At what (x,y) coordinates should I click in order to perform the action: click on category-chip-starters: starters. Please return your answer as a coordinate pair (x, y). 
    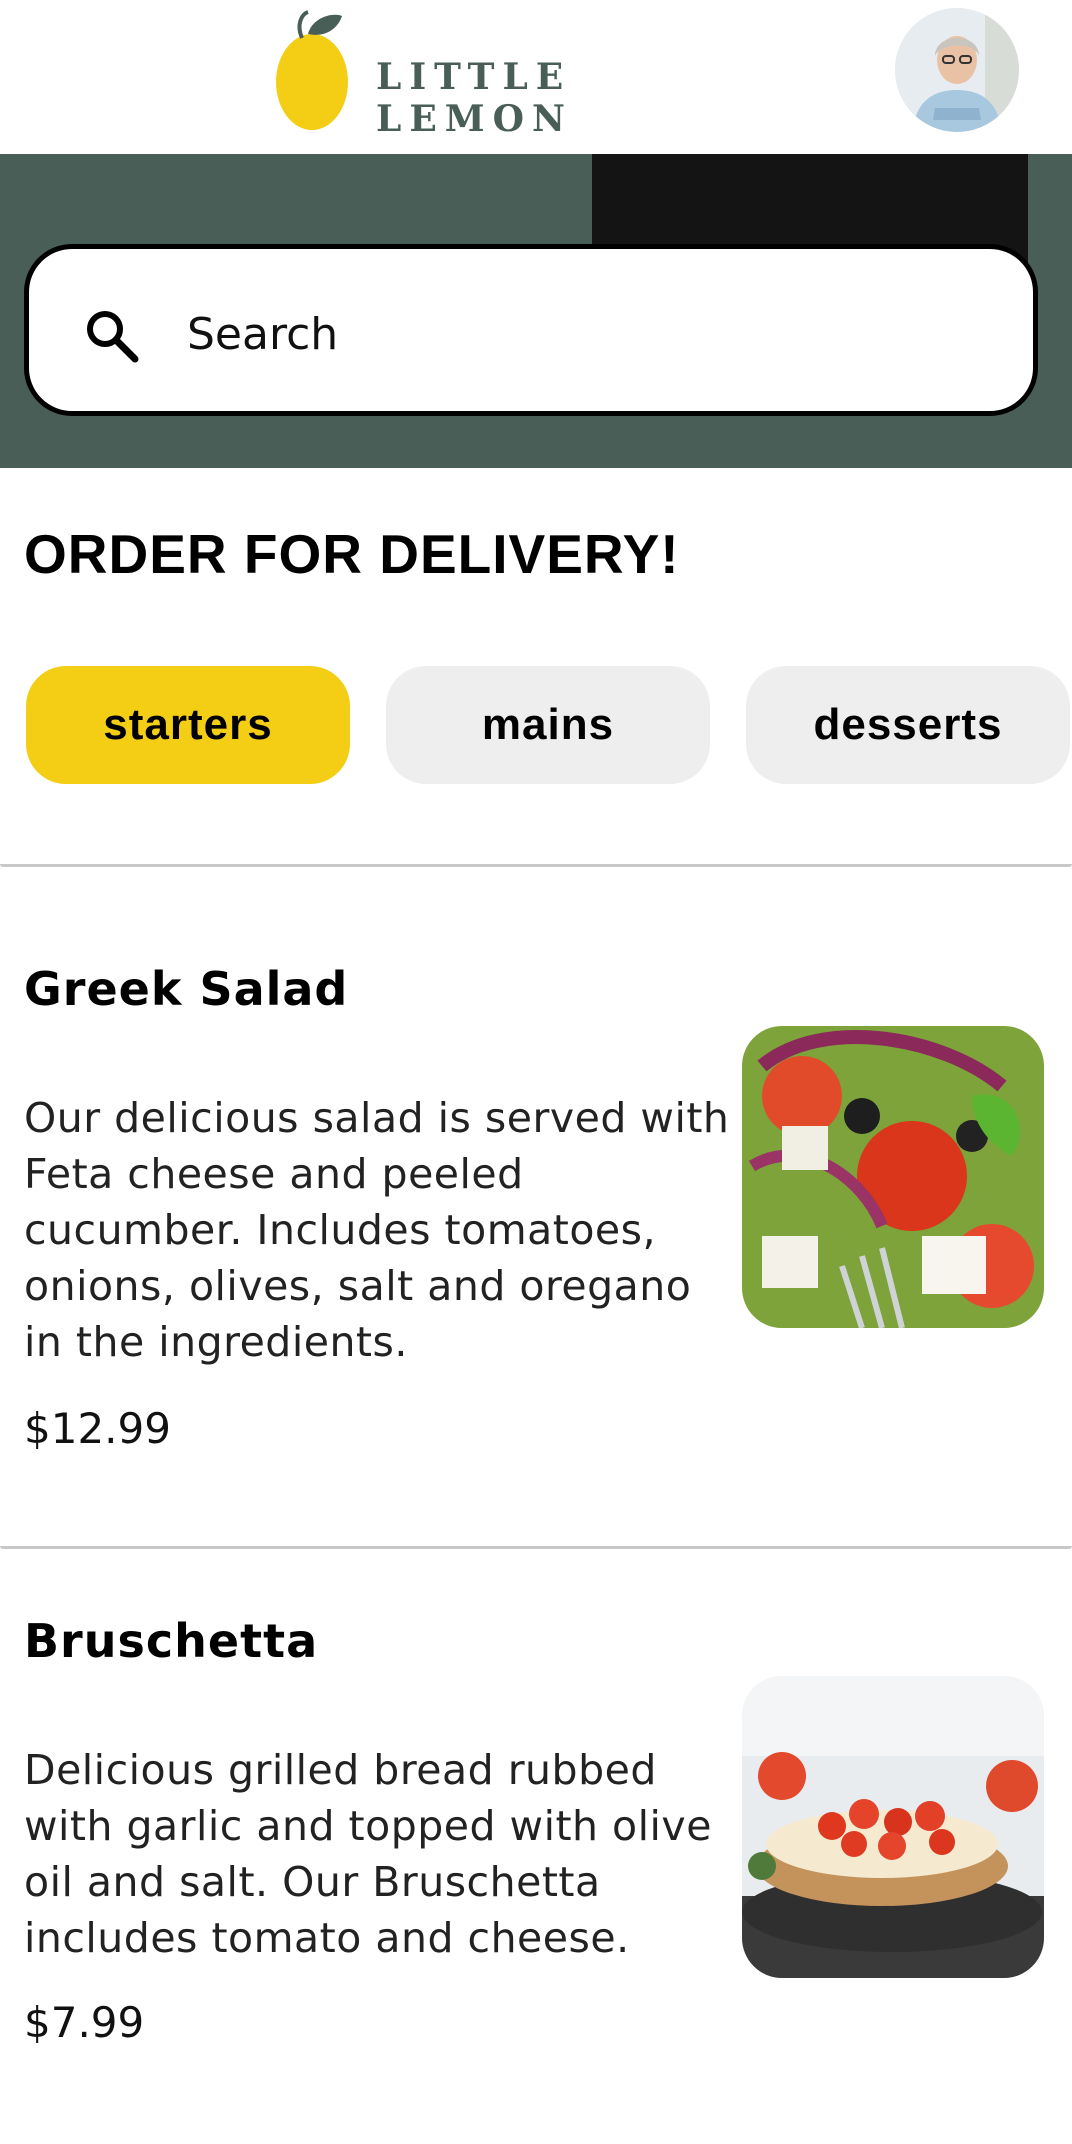
    Looking at the image, I should click on (188, 725).